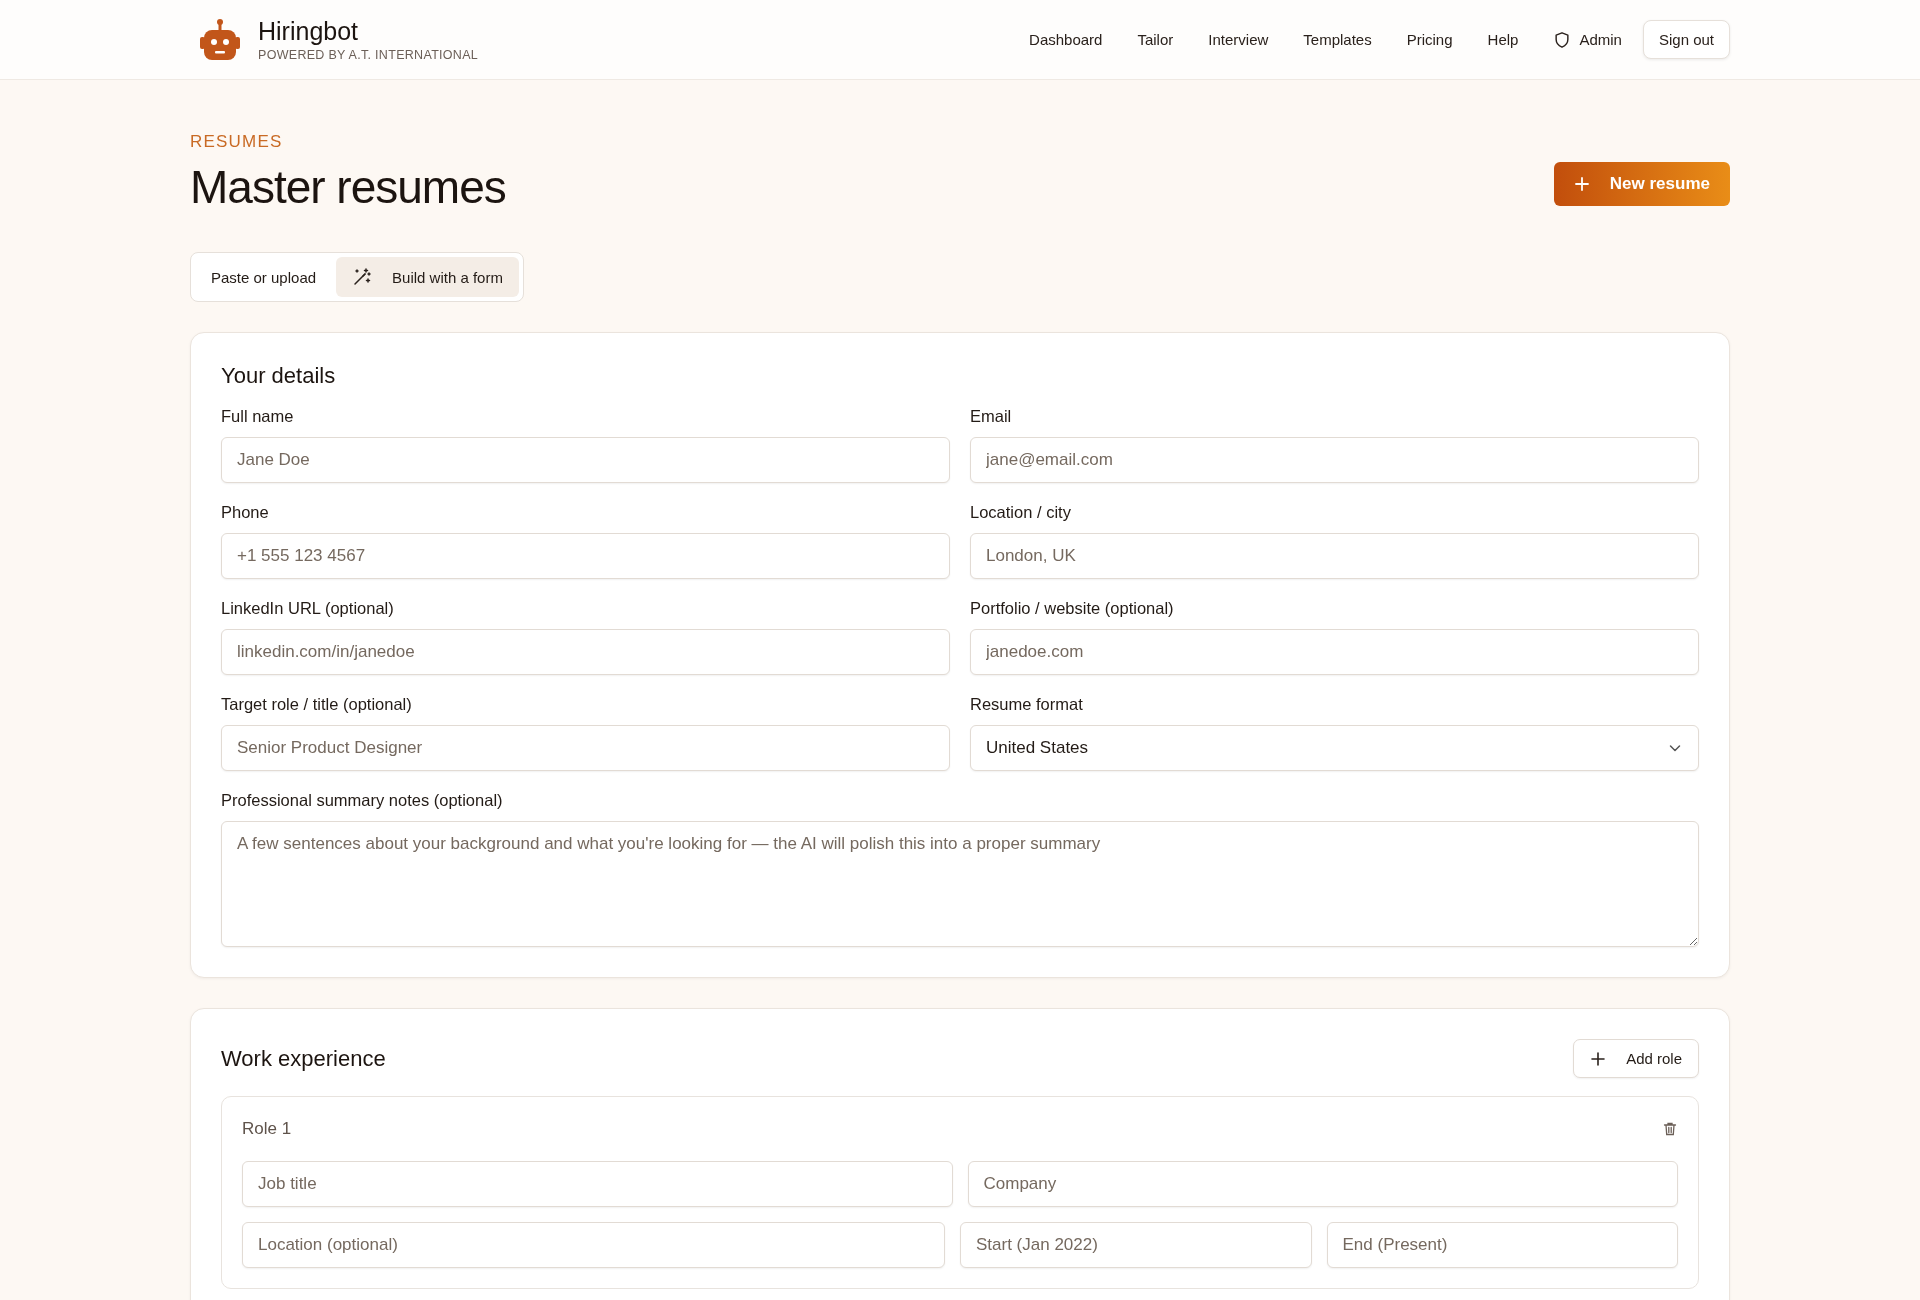  What do you see at coordinates (585, 556) in the screenshot?
I see `input-field: +1 555 123 4567` at bounding box center [585, 556].